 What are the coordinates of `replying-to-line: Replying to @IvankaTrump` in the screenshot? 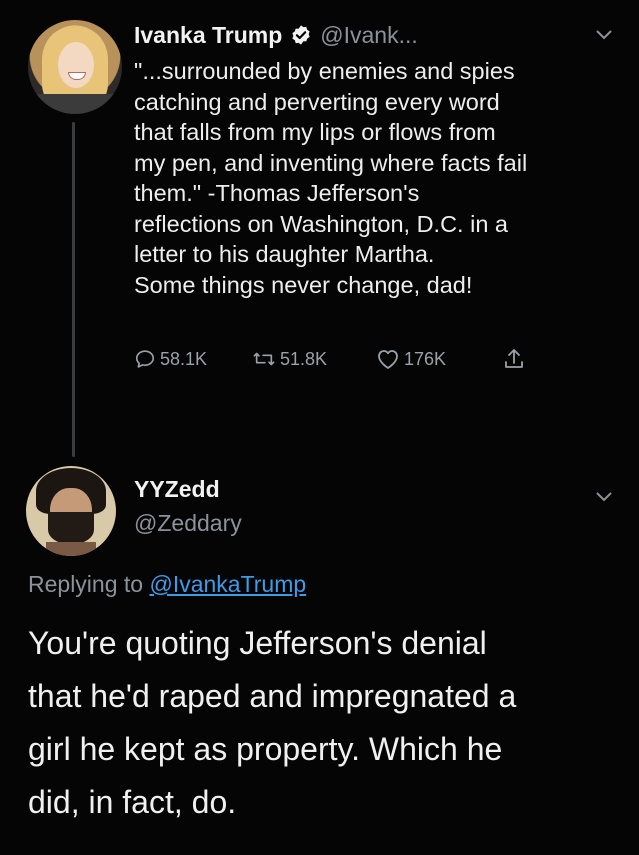 It's located at (167, 584).